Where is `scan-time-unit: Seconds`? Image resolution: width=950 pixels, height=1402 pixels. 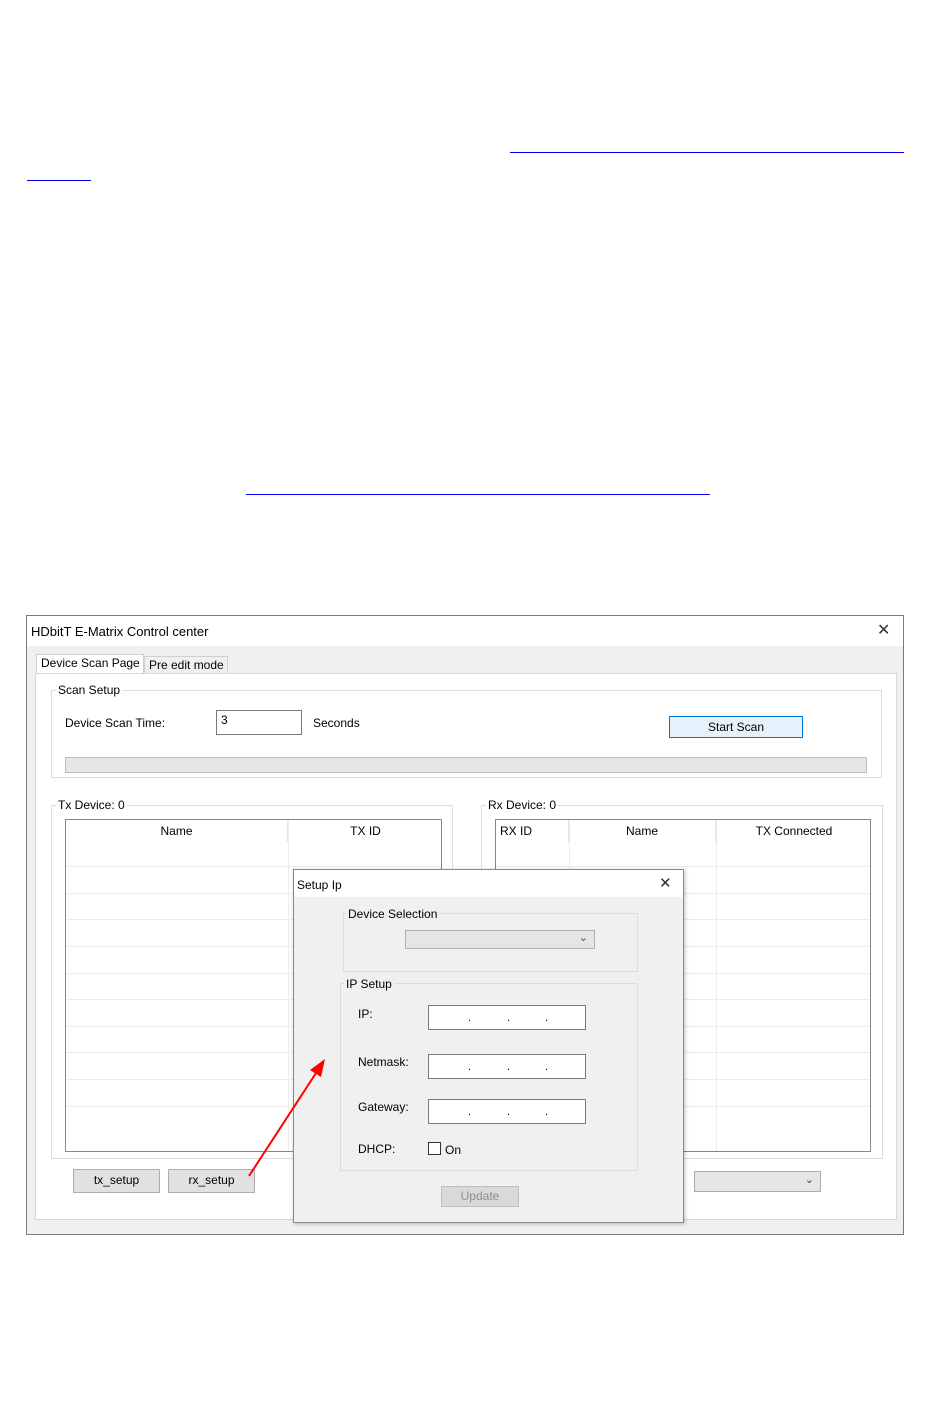 scan-time-unit: Seconds is located at coordinates (336, 723).